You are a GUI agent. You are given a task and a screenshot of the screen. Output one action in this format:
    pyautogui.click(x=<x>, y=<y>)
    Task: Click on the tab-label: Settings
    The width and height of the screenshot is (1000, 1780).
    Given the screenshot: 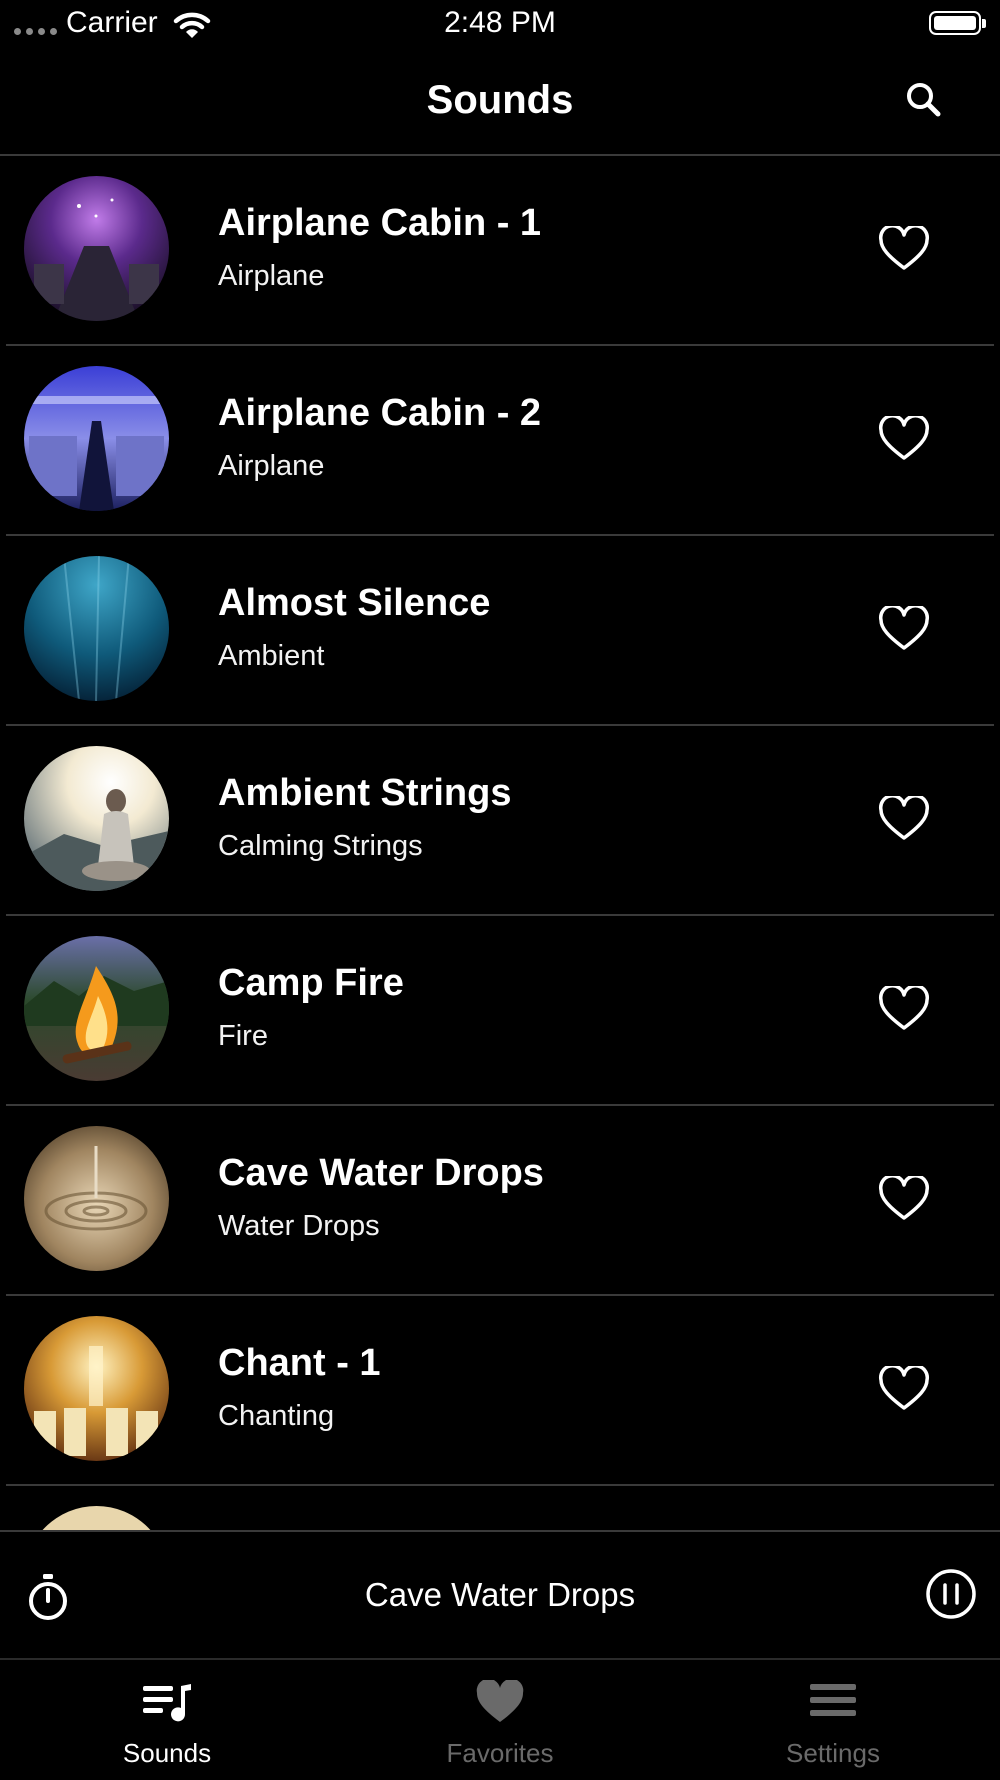 What is the action you would take?
    pyautogui.click(x=833, y=1753)
    